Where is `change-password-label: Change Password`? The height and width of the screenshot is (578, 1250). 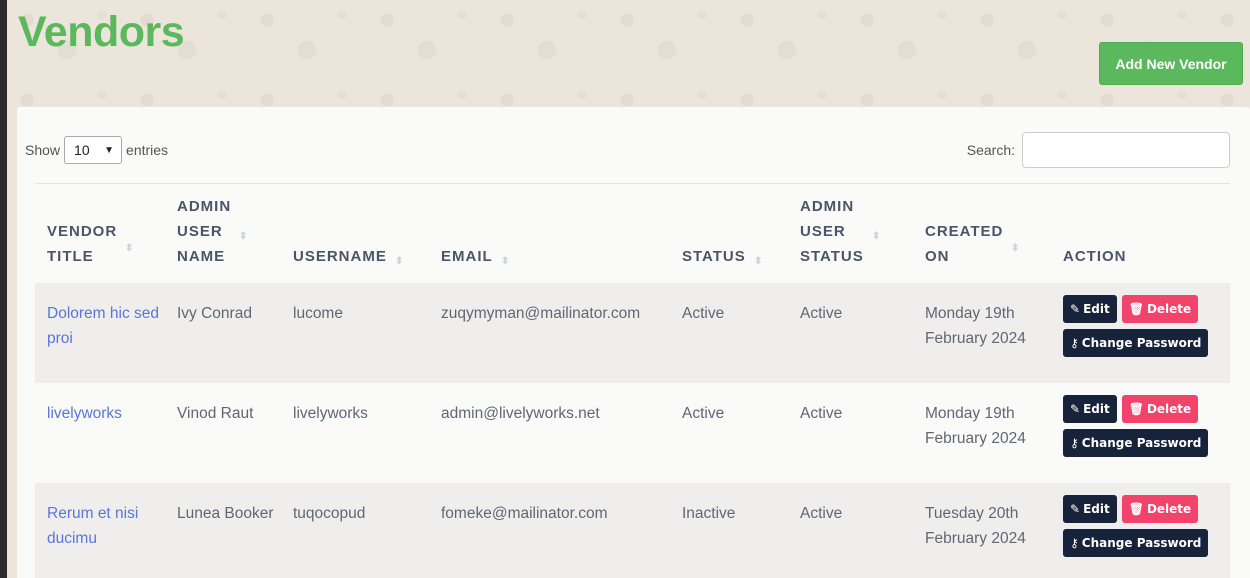
change-password-label: Change Password is located at coordinates (1141, 342).